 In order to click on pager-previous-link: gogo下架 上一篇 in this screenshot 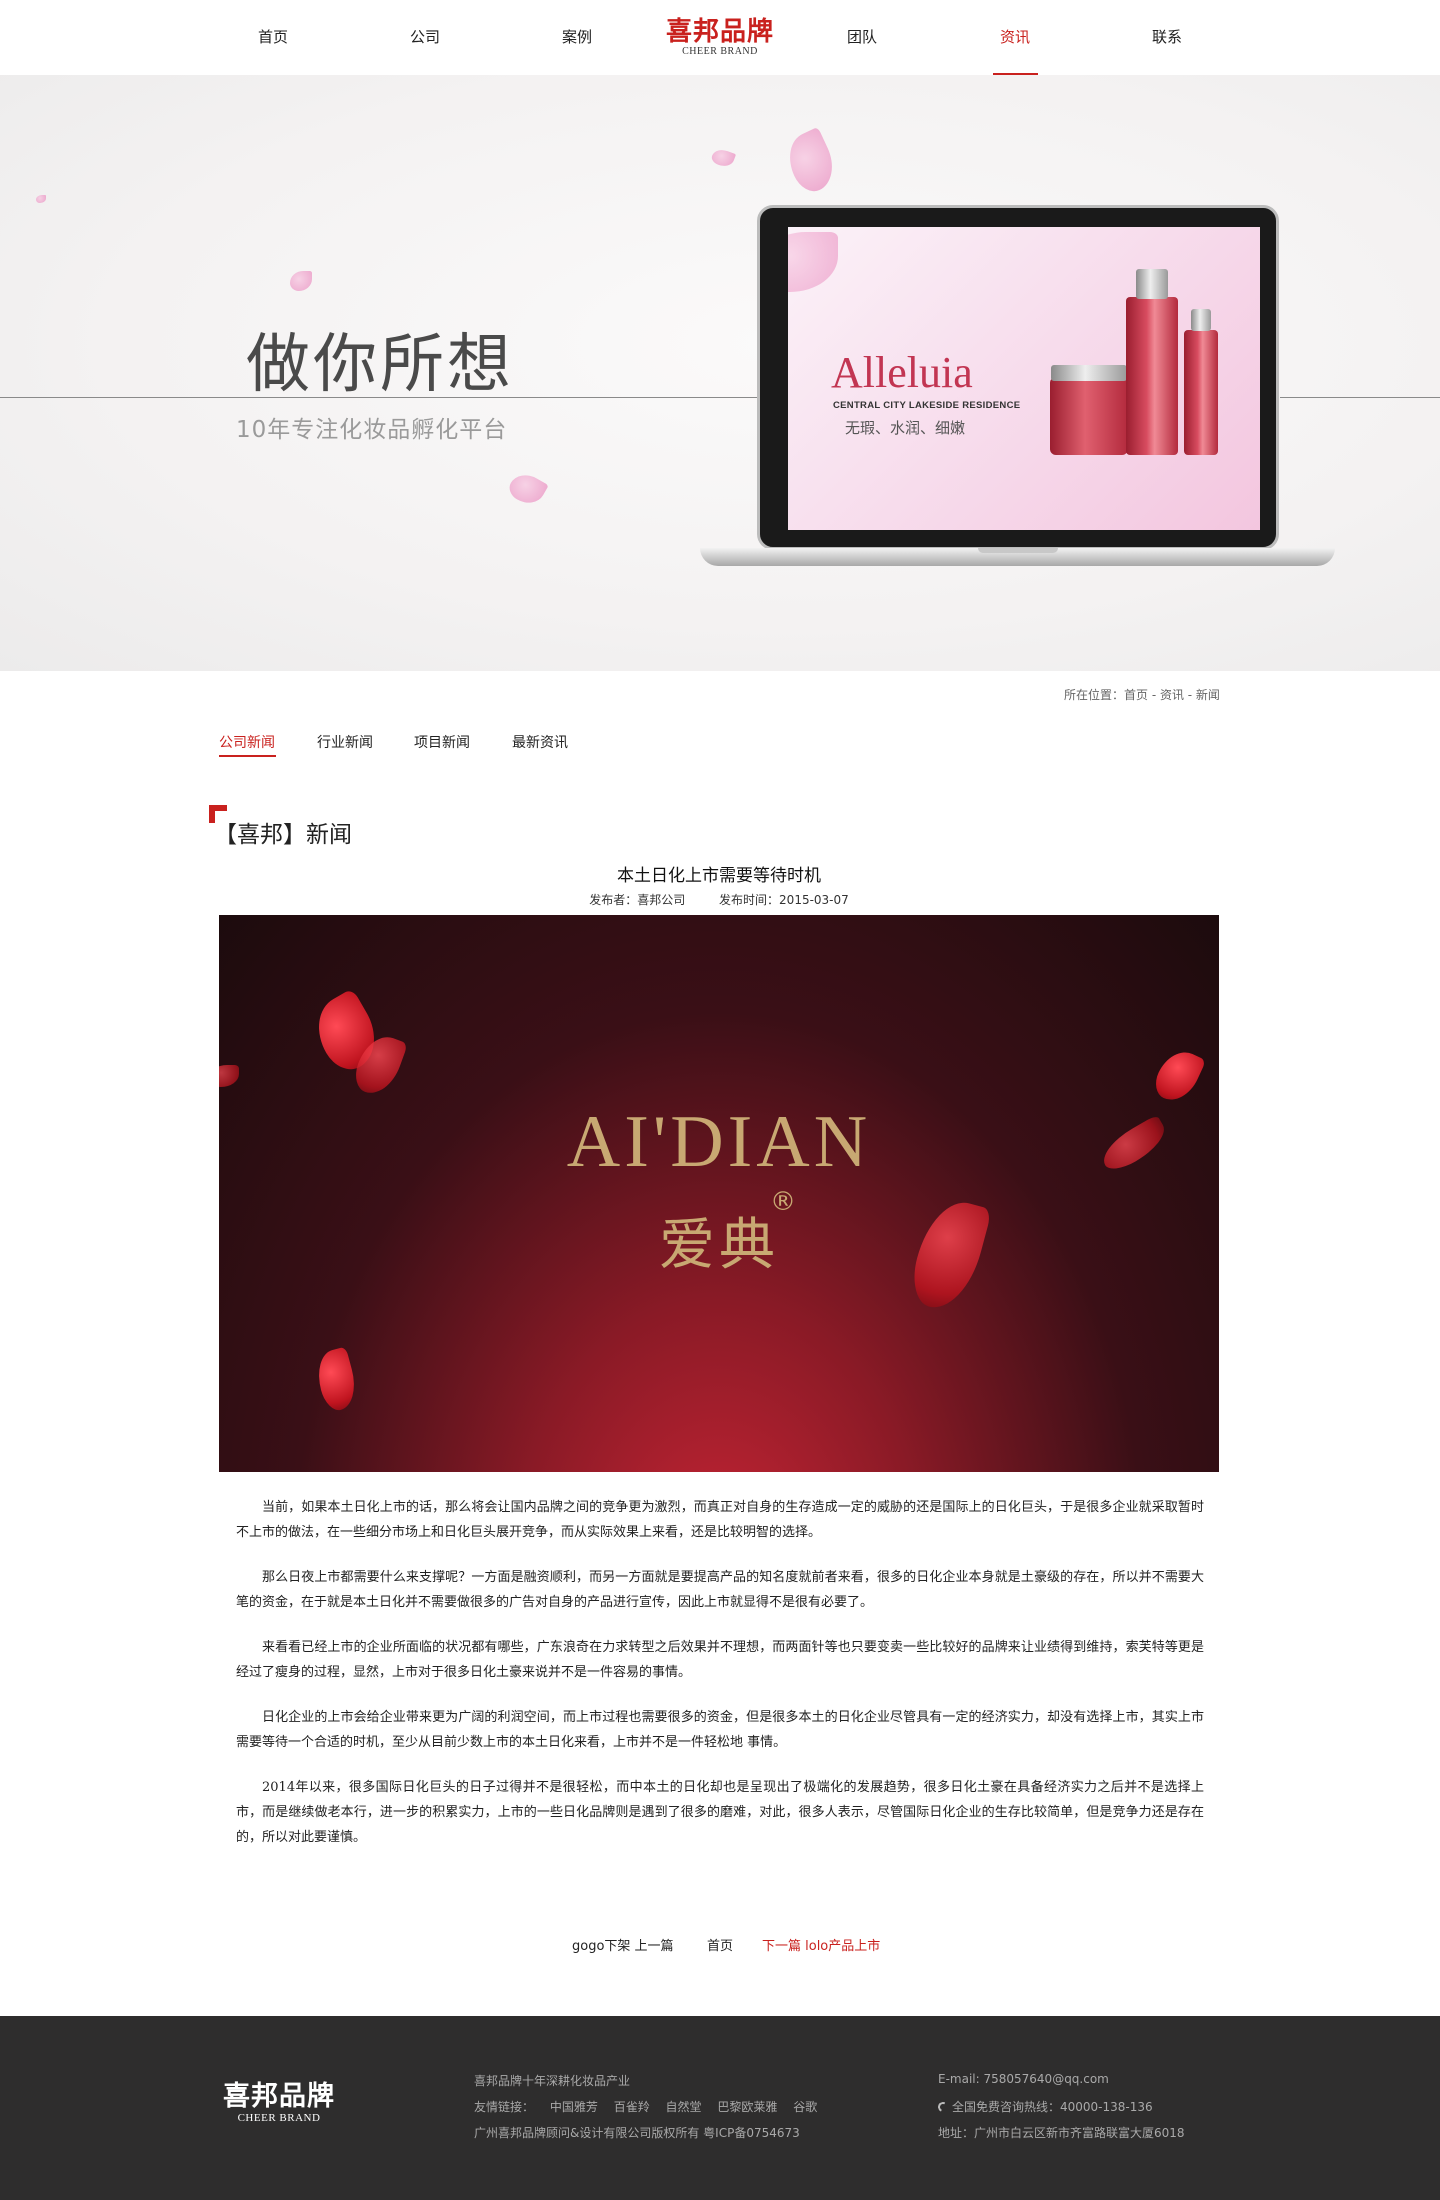, I will do `click(623, 1944)`.